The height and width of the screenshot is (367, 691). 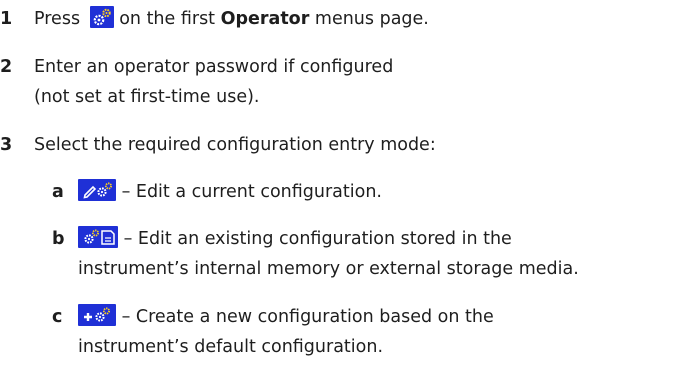 What do you see at coordinates (6, 19) in the screenshot?
I see `step-number: 1` at bounding box center [6, 19].